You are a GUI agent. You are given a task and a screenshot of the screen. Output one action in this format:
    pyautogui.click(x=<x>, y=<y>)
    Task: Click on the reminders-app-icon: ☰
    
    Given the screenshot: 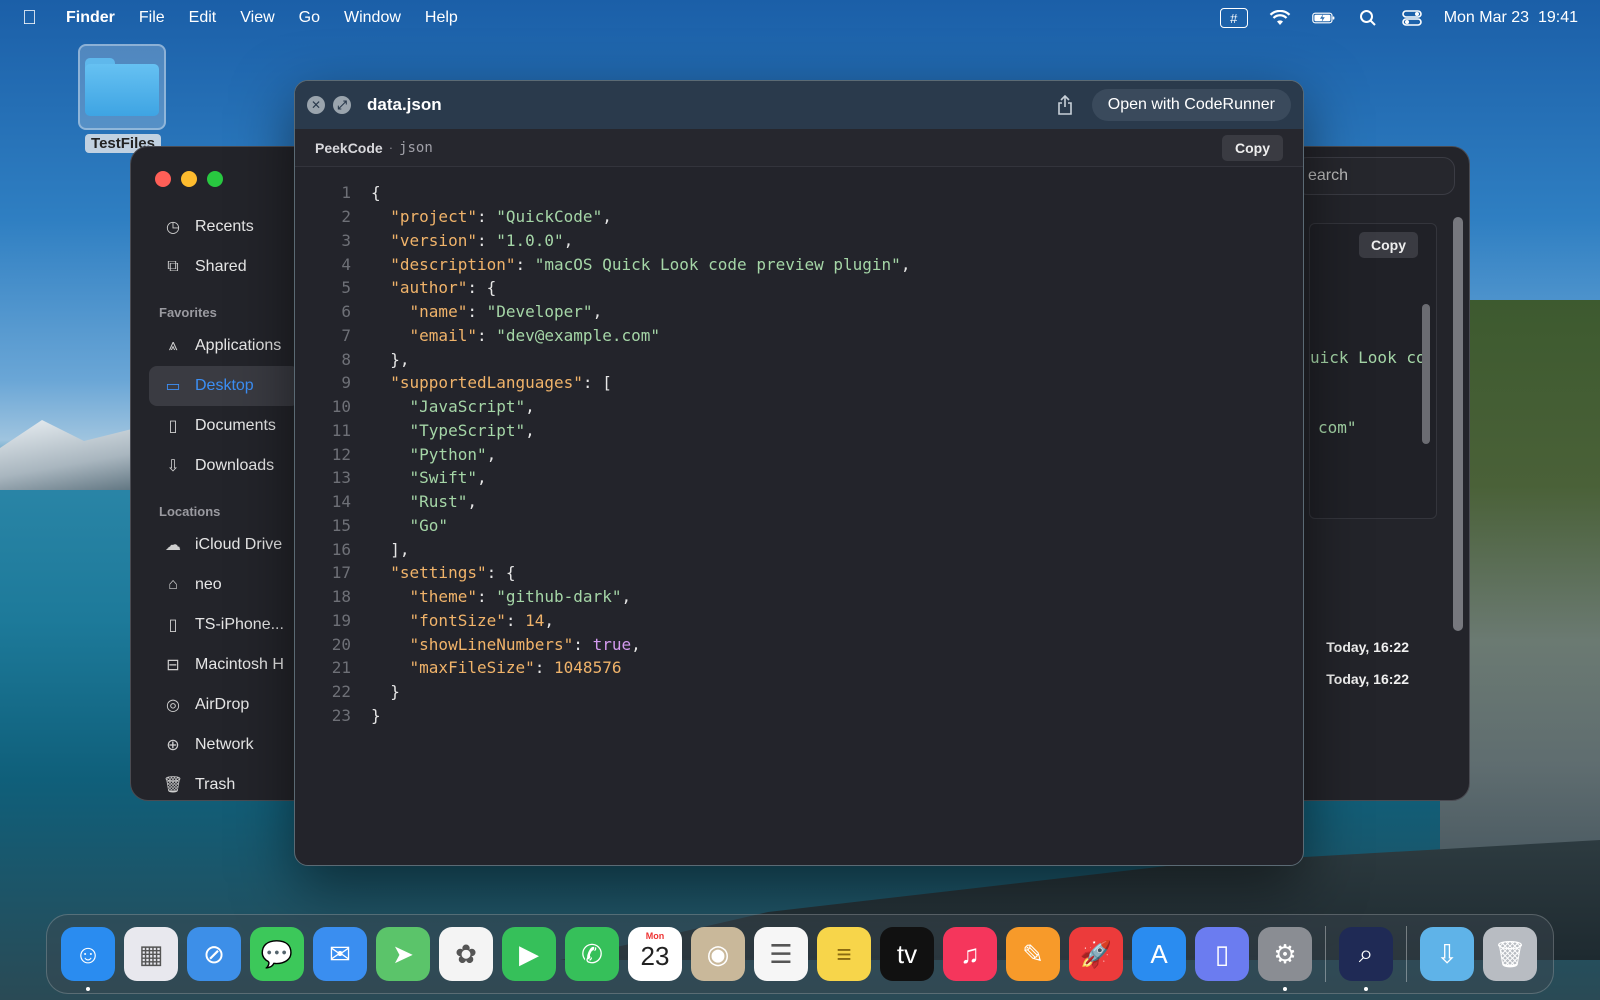 What is the action you would take?
    pyautogui.click(x=781, y=954)
    